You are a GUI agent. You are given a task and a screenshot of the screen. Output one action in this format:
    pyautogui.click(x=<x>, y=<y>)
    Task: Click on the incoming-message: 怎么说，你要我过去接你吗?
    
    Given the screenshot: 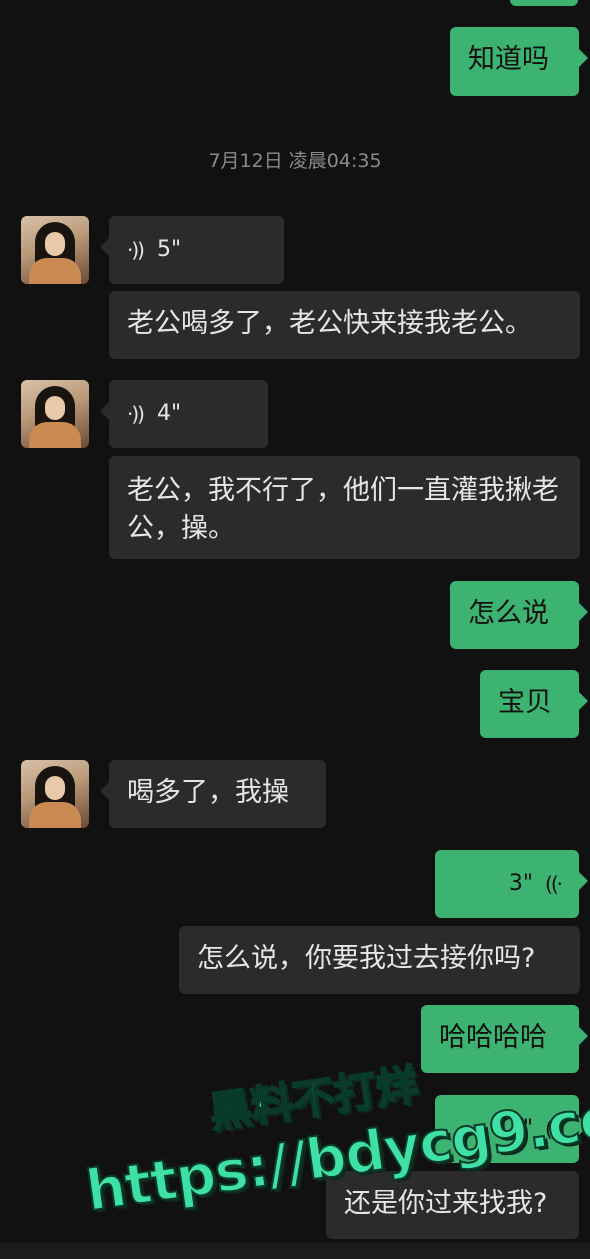 What is the action you would take?
    pyautogui.click(x=379, y=960)
    